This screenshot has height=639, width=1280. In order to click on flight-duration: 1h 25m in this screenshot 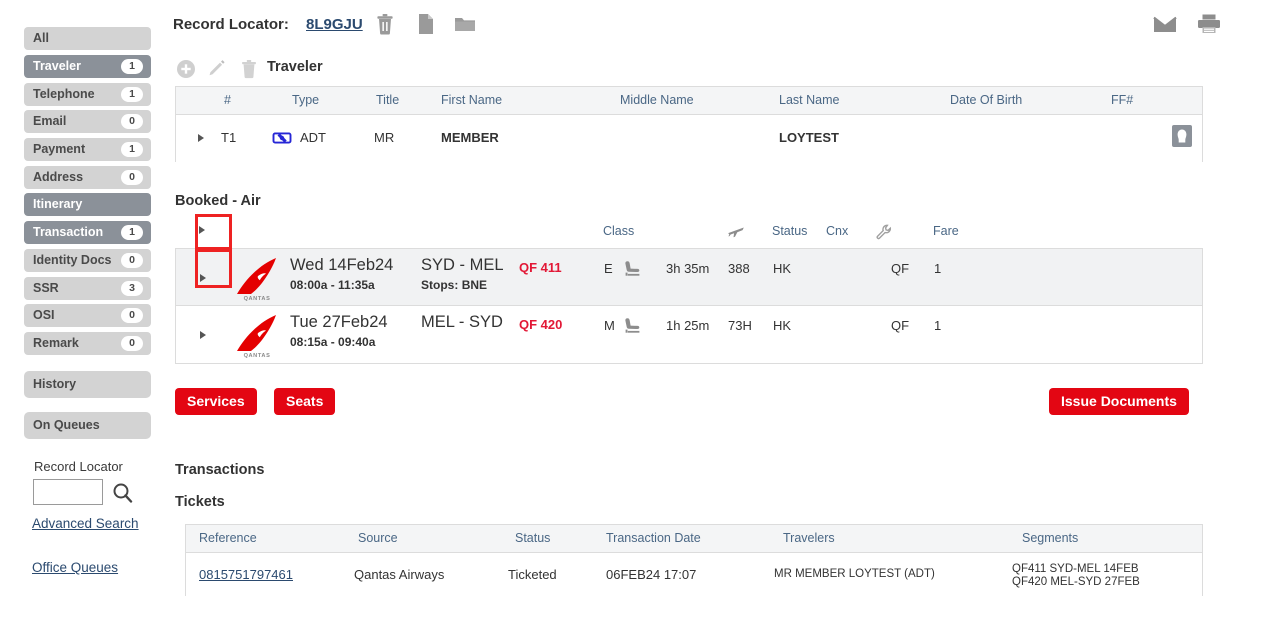, I will do `click(688, 325)`.